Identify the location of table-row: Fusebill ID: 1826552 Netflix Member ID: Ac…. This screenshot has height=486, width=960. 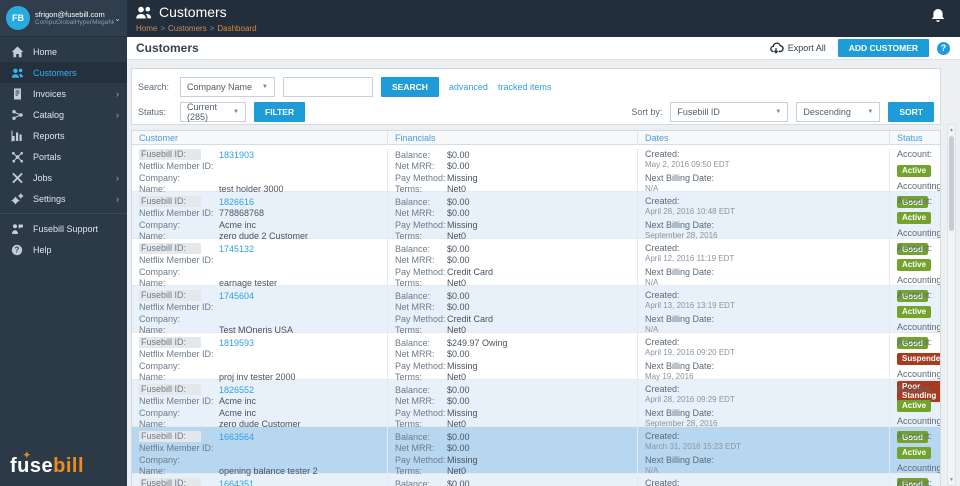
(536, 413).